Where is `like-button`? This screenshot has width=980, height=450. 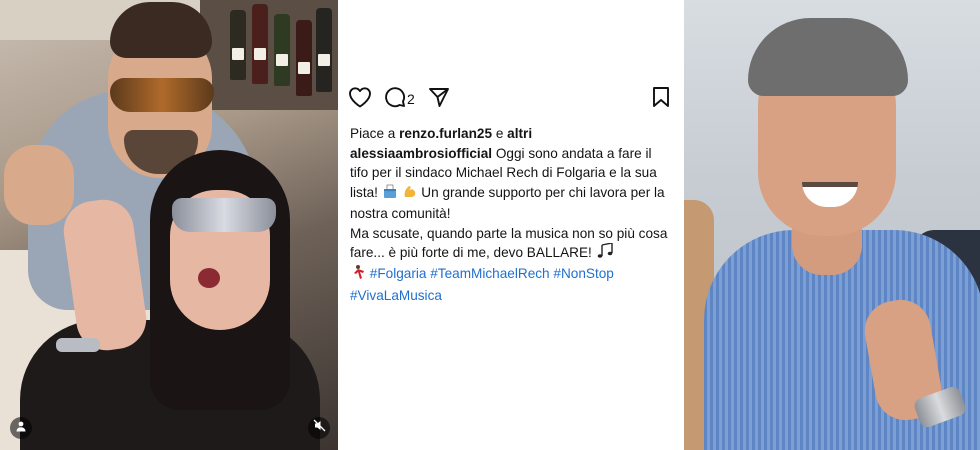 like-button is located at coordinates (360, 99).